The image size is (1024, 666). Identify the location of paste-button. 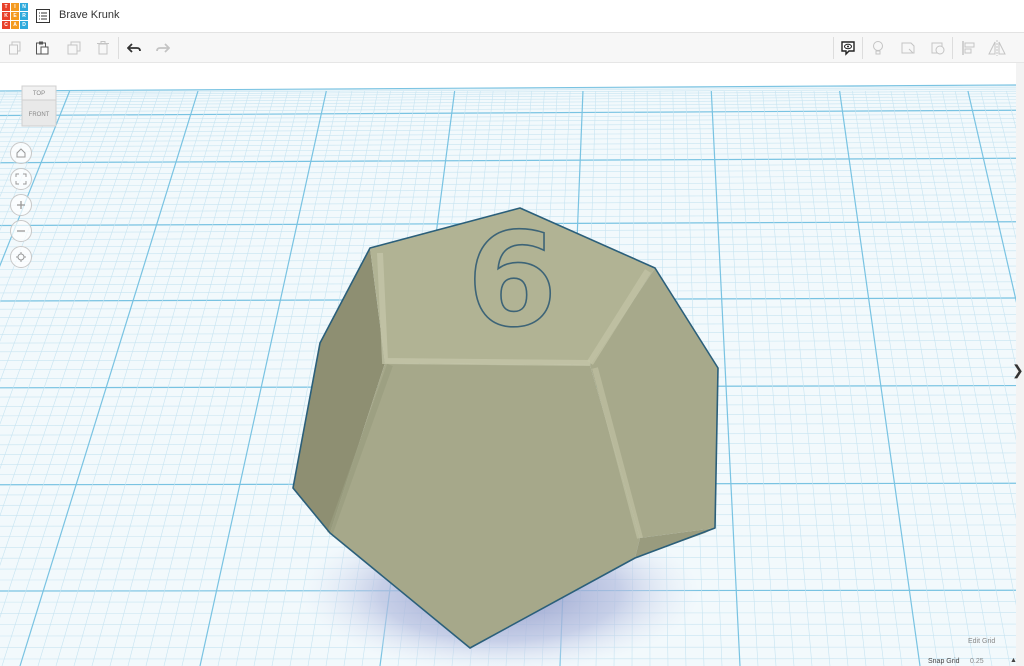
(42, 48).